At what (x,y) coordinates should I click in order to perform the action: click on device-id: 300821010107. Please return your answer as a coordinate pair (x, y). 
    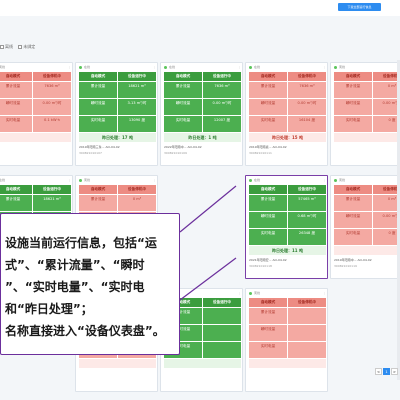
    Looking at the image, I should click on (90, 153).